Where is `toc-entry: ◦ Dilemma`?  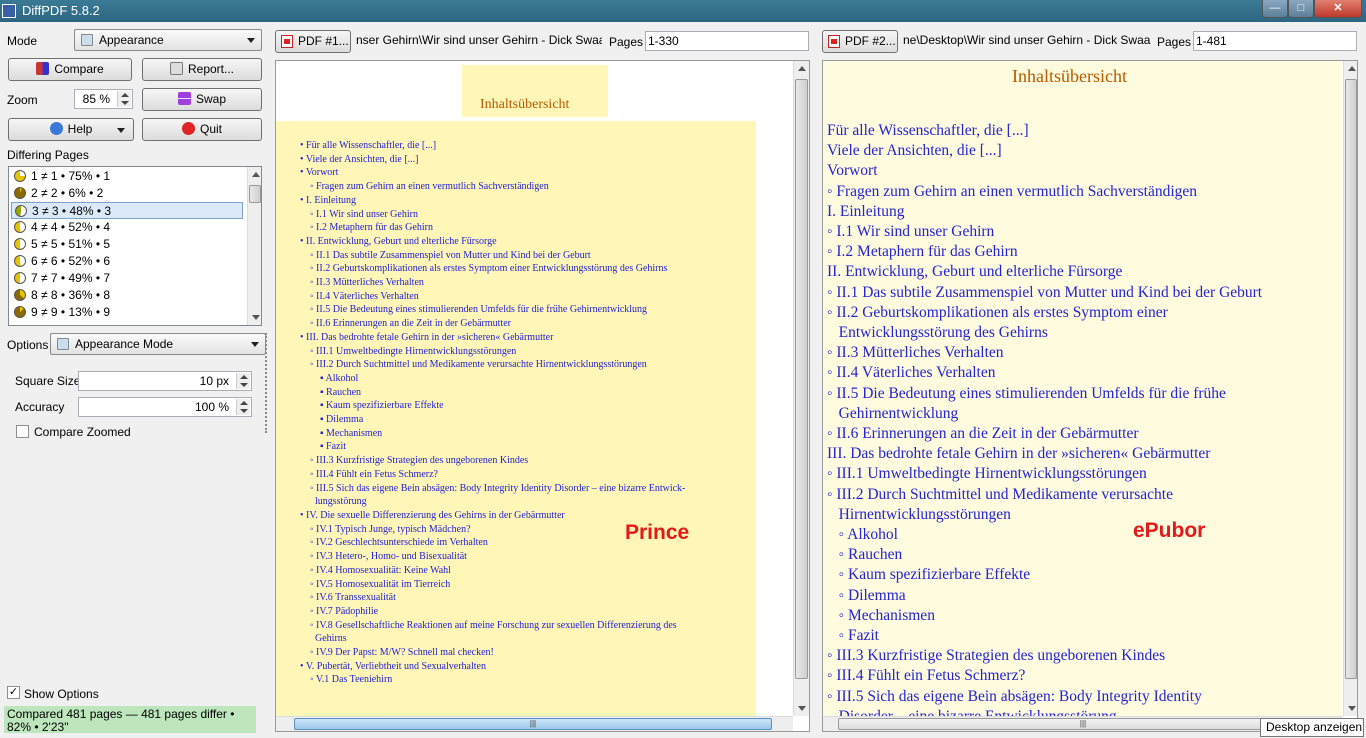
toc-entry: ◦ Dilemma is located at coordinates (1044, 596).